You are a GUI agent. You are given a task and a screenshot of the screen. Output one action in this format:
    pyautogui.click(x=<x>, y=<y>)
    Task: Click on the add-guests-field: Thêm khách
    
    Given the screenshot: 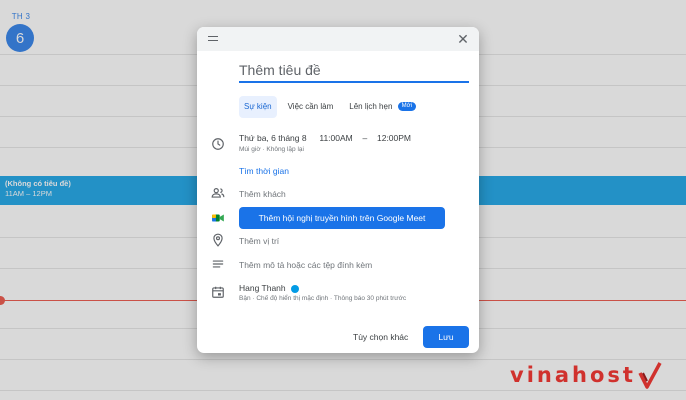 What is the action you would take?
    pyautogui.click(x=262, y=194)
    